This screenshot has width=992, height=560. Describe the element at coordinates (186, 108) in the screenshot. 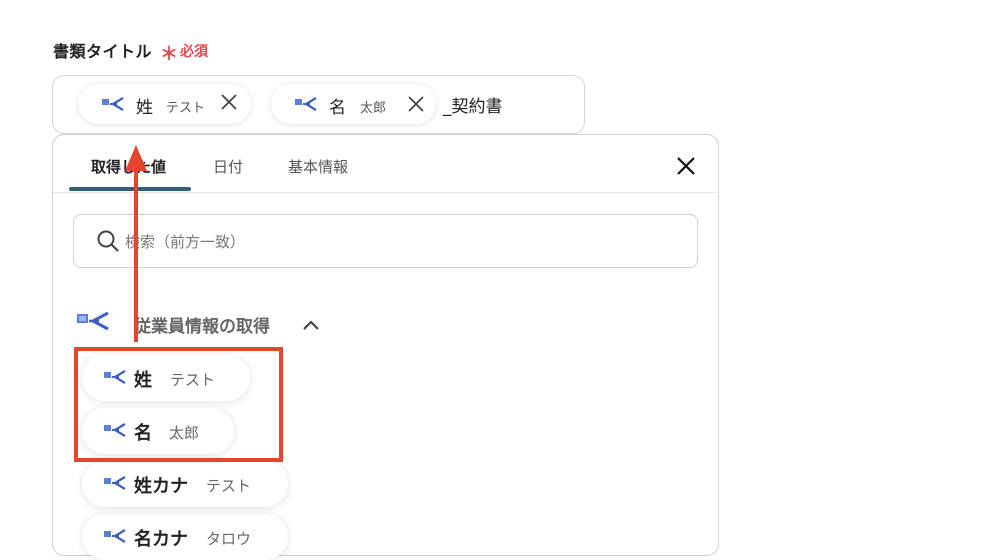

I see `chip-value: テスト` at that location.